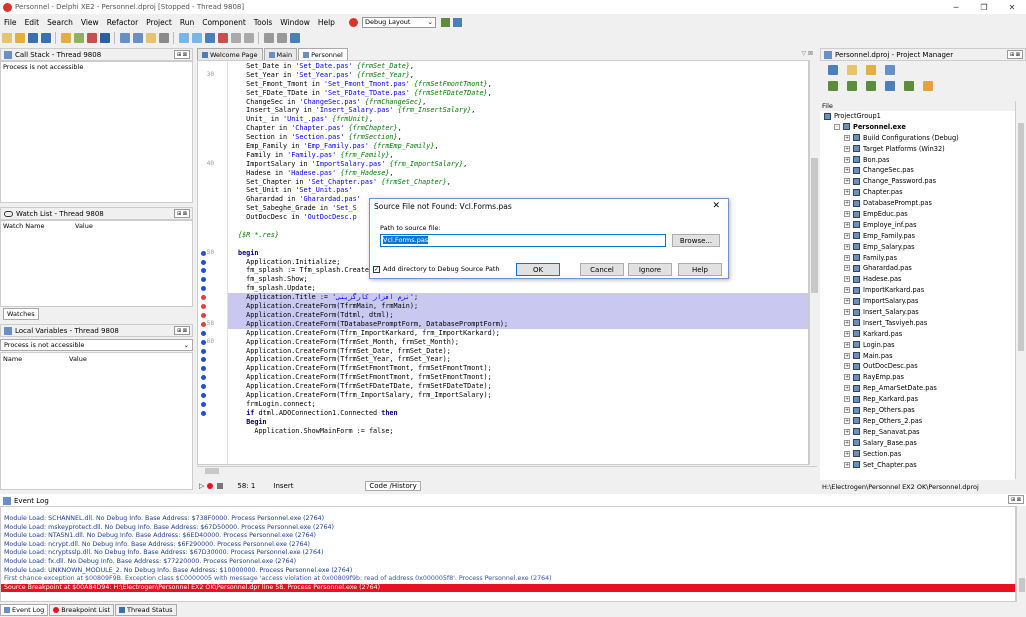  I want to click on code-line: Hadese in 'Hadese.pas' {frm_Hadese},, so click(518, 173).